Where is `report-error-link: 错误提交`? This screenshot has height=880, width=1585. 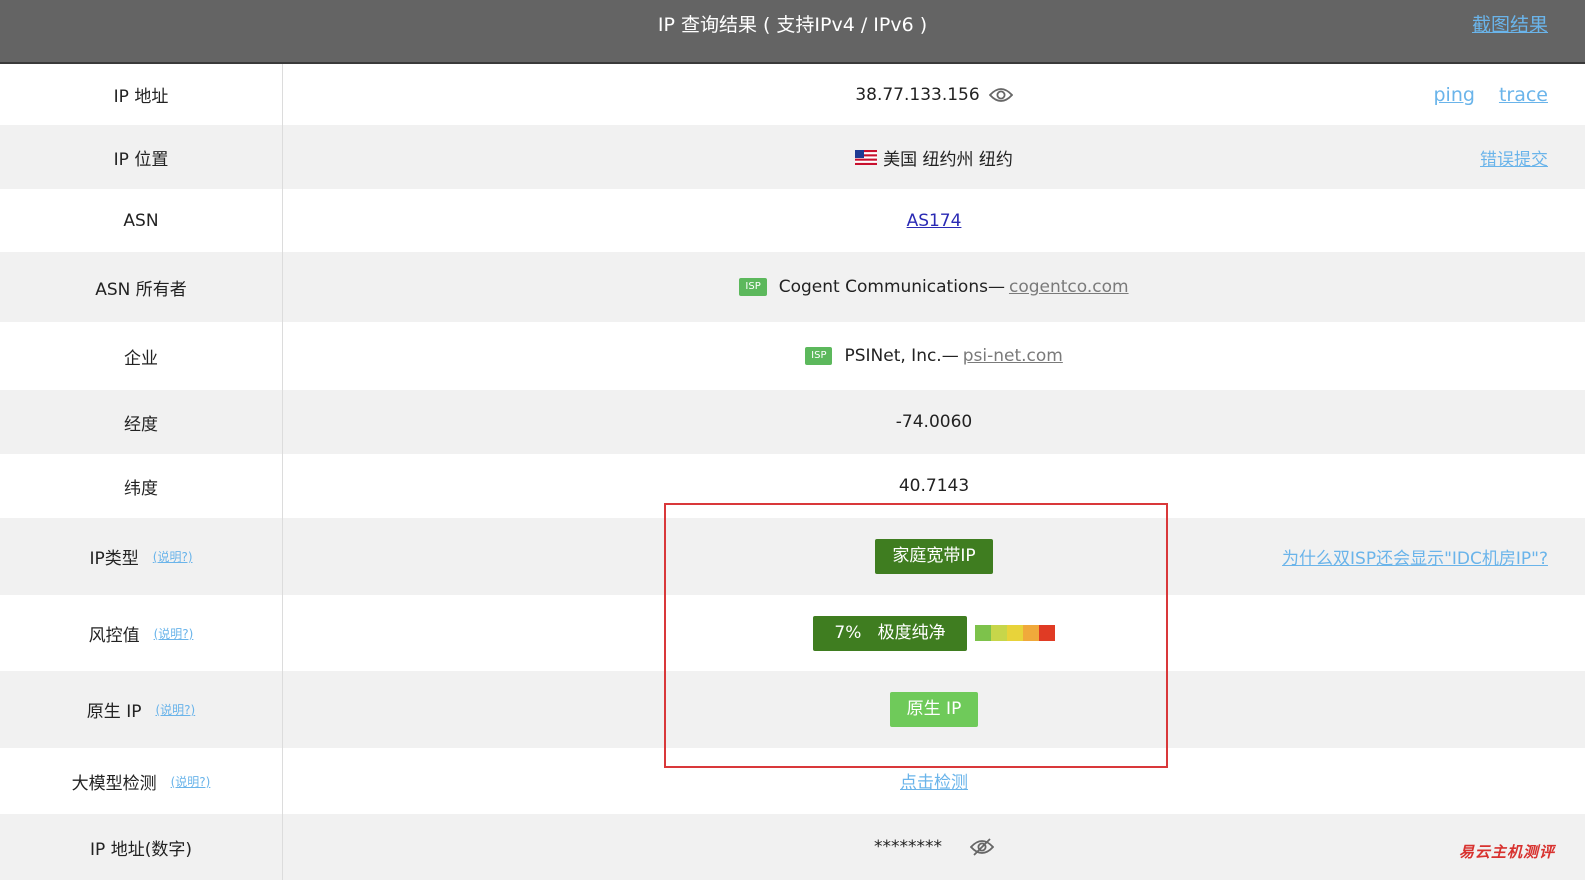
report-error-link: 错误提交 is located at coordinates (1514, 157).